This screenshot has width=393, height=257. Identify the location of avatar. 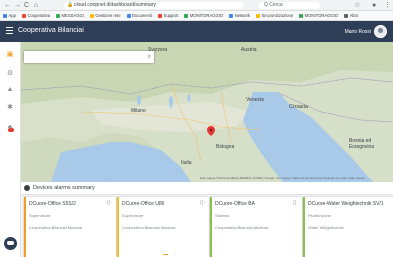
(380, 31).